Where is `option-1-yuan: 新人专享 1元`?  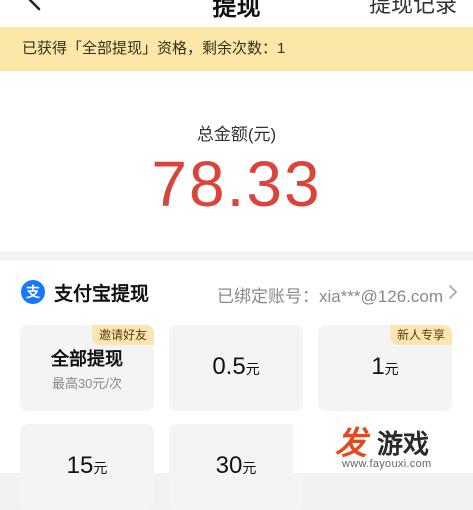
option-1-yuan: 新人专享 1元 is located at coordinates (385, 368).